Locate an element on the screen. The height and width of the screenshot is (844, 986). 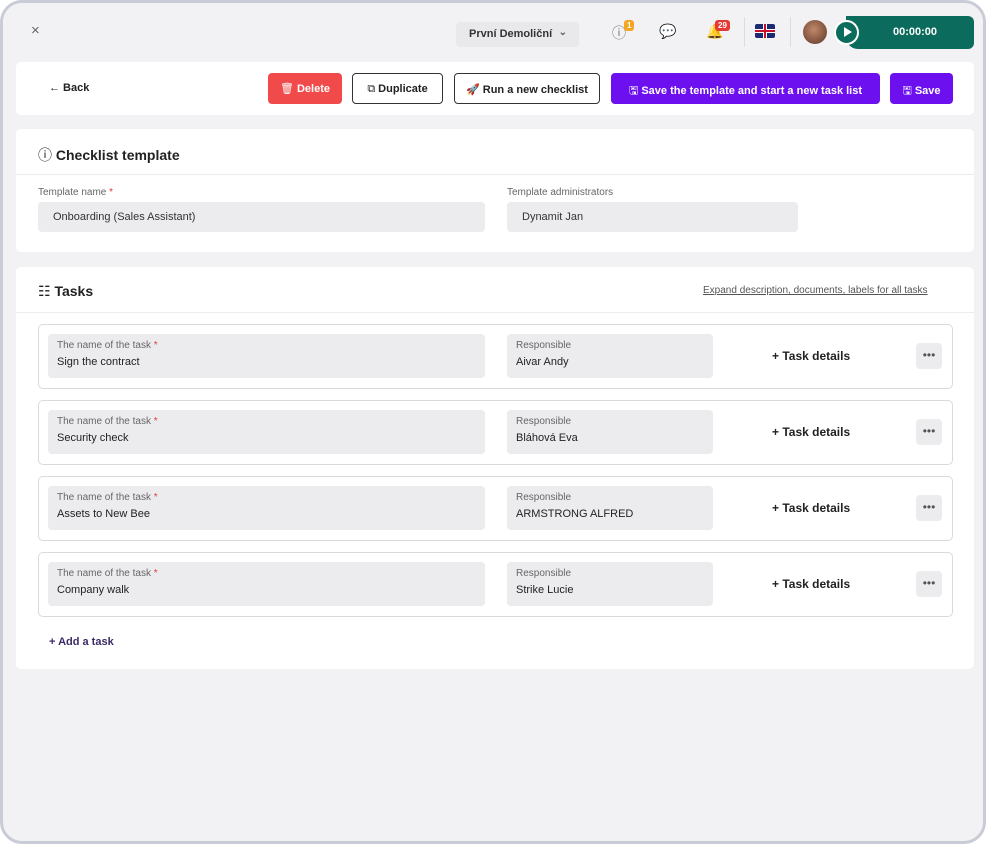
task-name-value: Security check is located at coordinates (93, 438).